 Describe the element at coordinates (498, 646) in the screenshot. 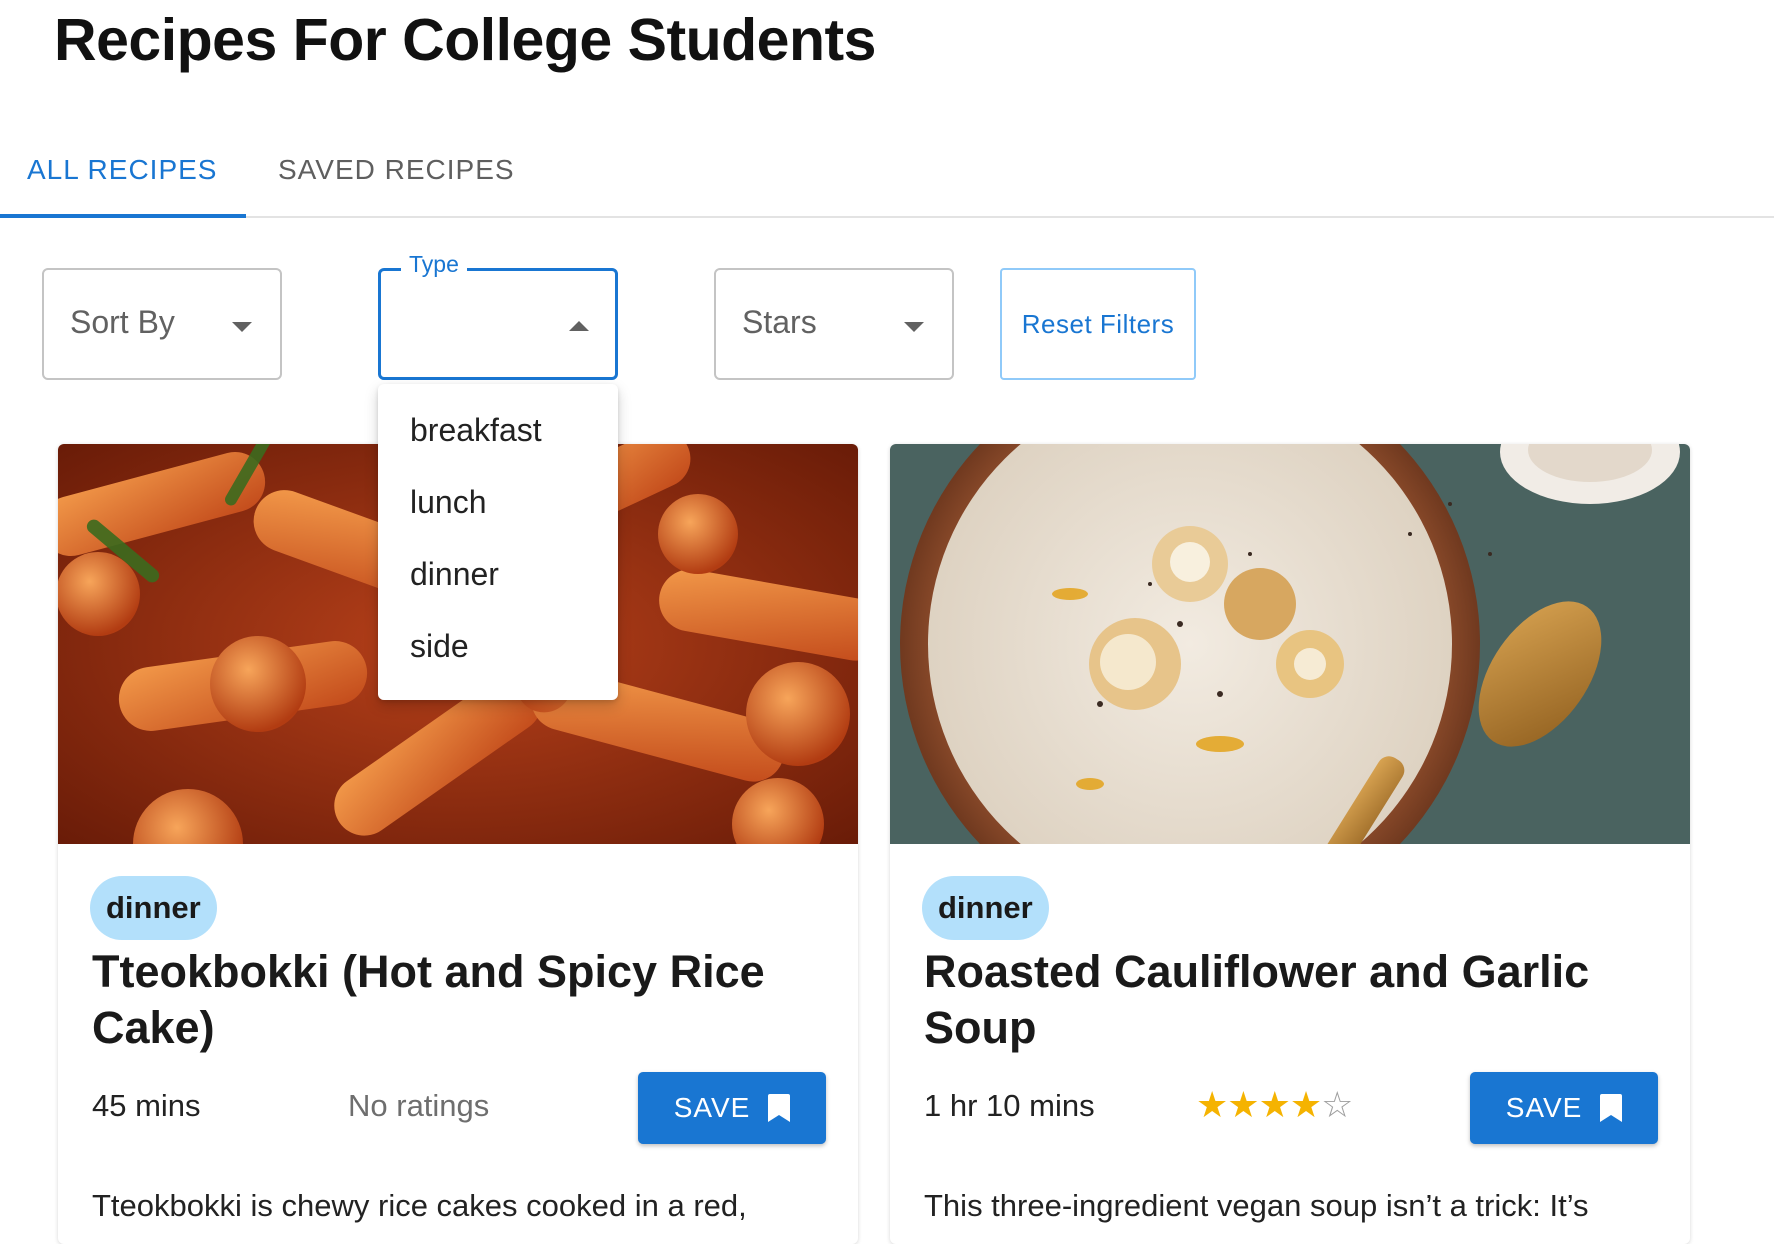

I see `type-option-side: side` at that location.